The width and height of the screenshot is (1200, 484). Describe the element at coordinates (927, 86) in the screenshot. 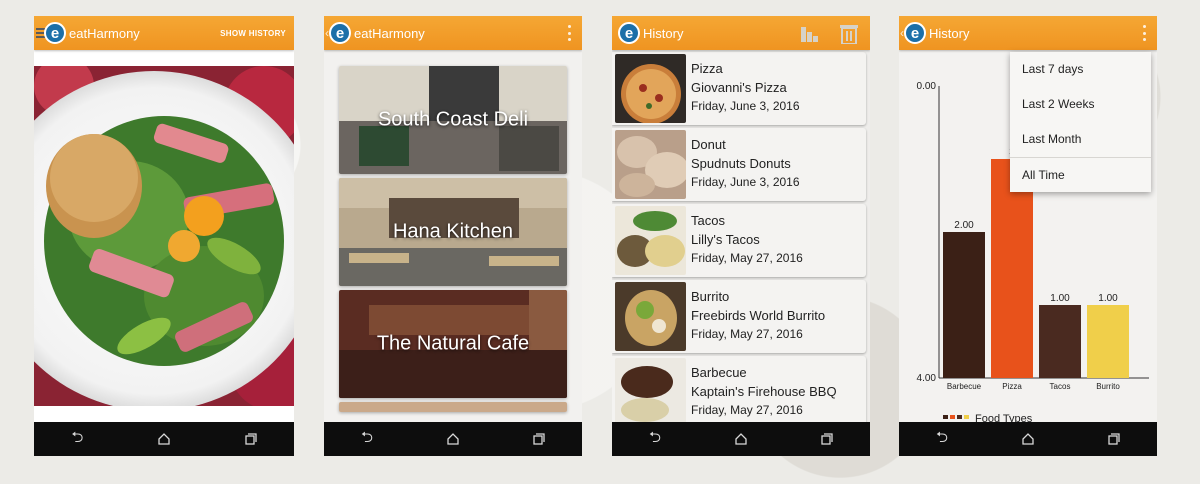

I see `y-tick-label: 0.00` at that location.